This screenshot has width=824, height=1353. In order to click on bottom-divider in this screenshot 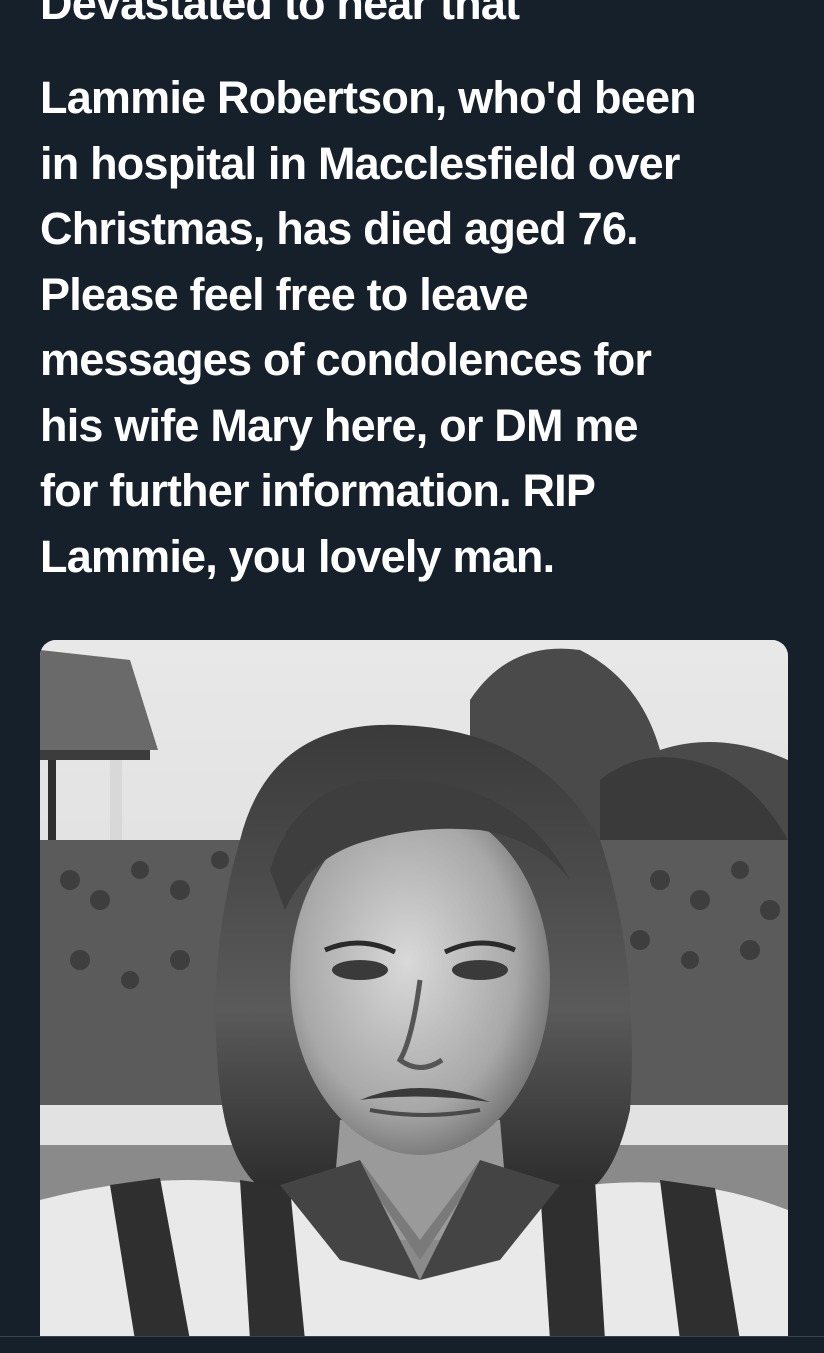, I will do `click(412, 1344)`.